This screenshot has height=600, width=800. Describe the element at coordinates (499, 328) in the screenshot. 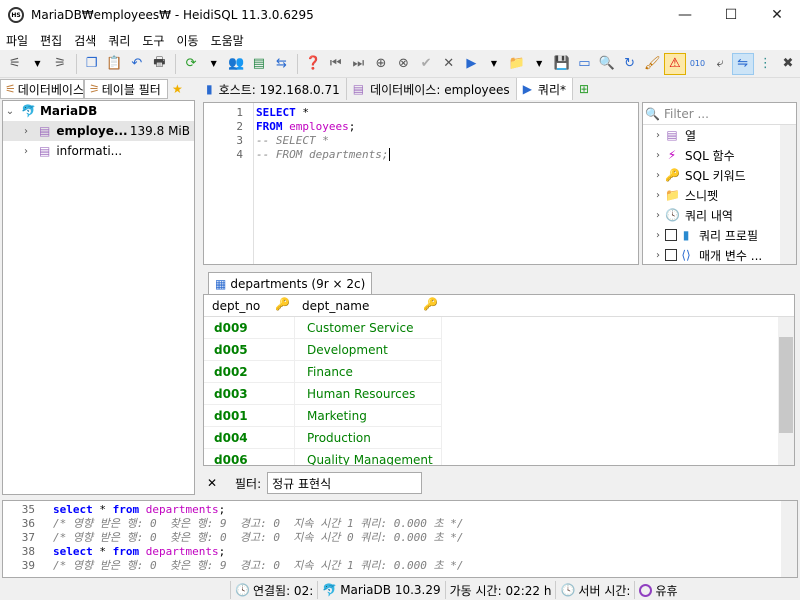

I see `table-row: d009 Customer Service` at that location.